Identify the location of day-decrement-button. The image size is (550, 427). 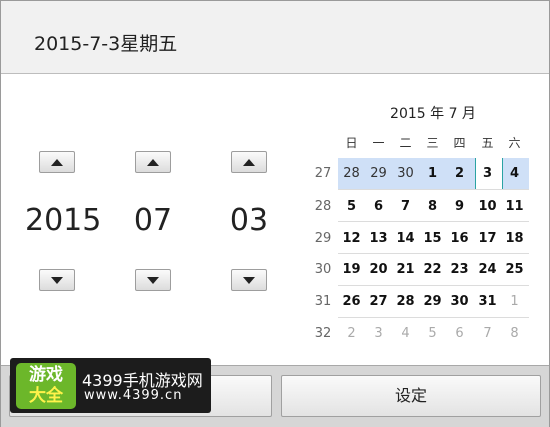
(249, 280).